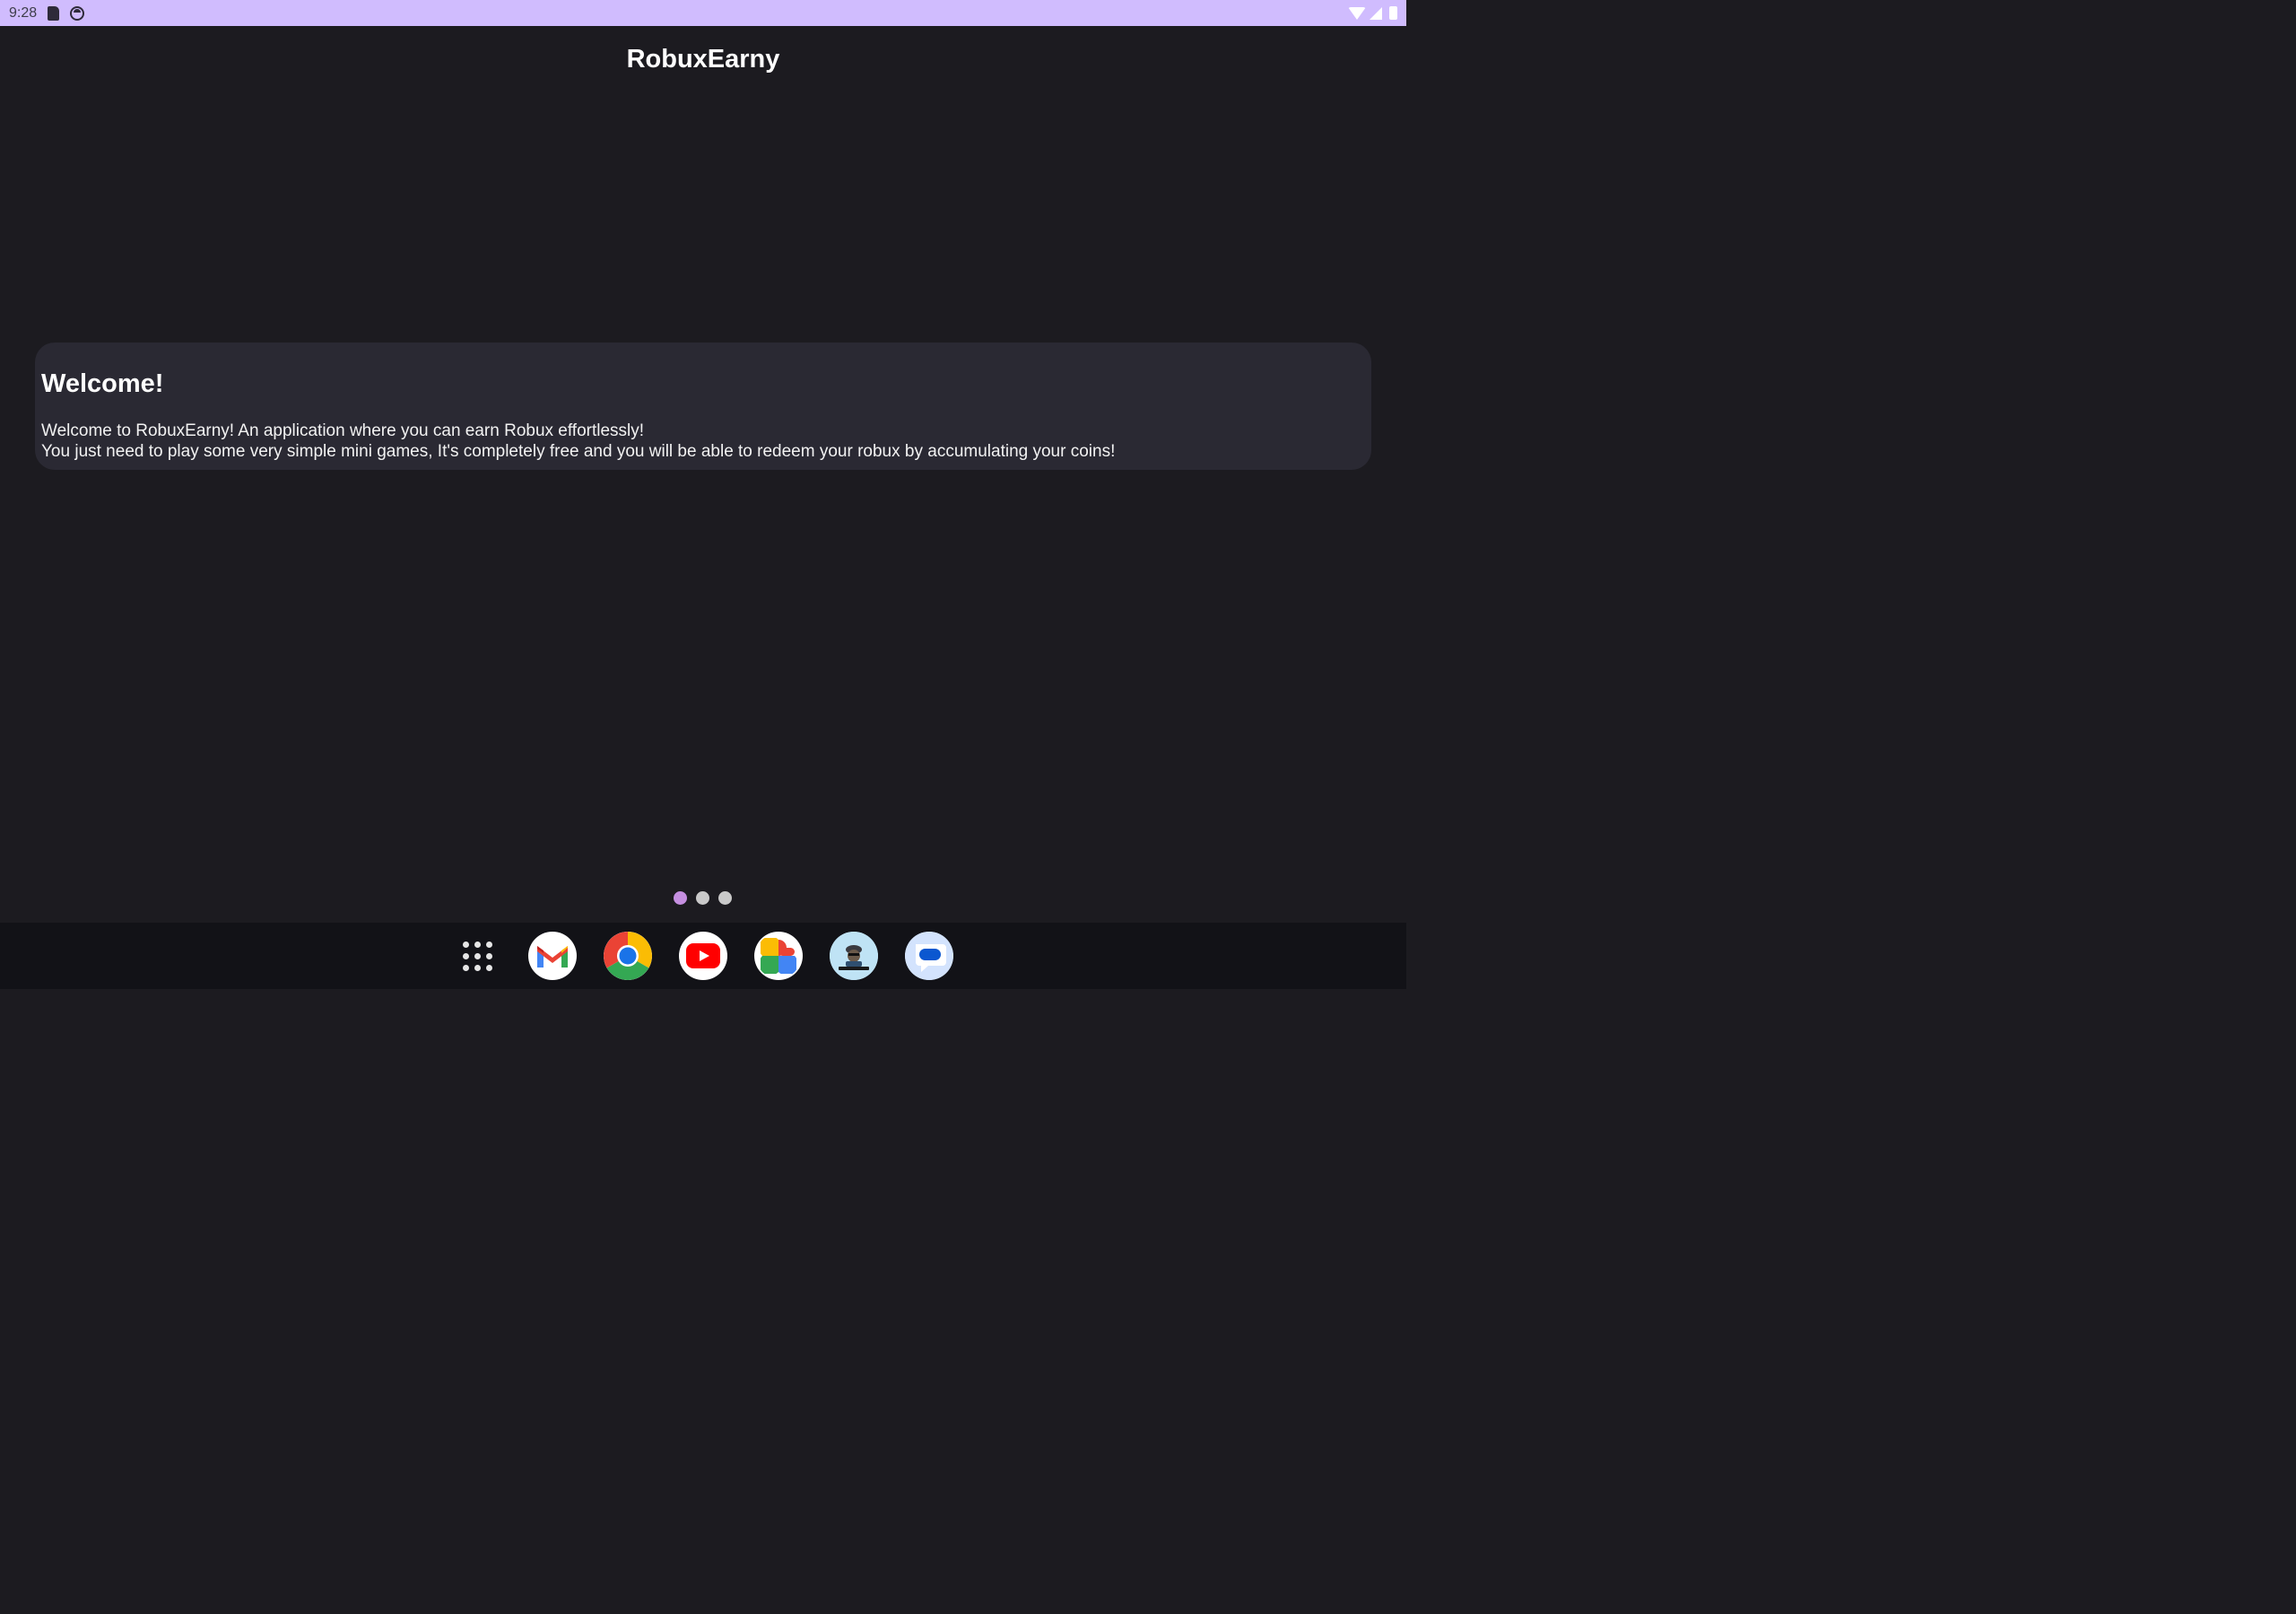 This screenshot has height=1614, width=2296. What do you see at coordinates (854, 956) in the screenshot?
I see `robuxearny-icon` at bounding box center [854, 956].